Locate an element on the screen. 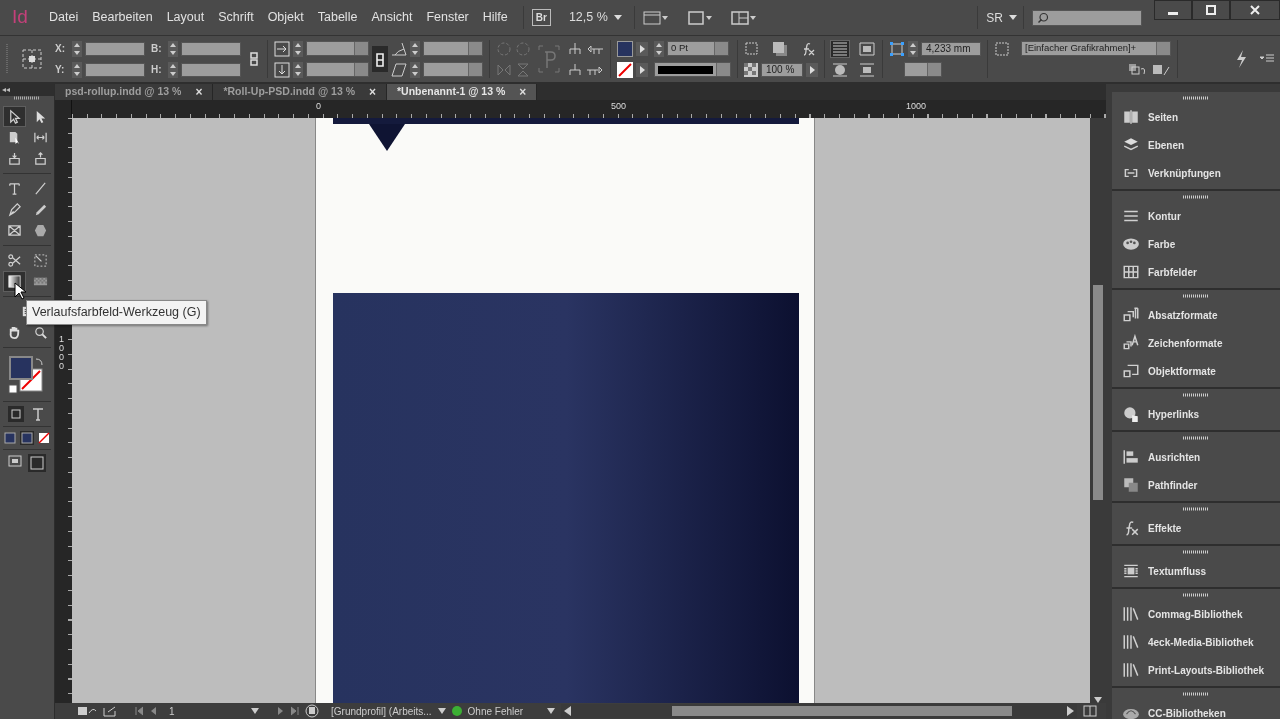  arrow-button is located at coordinates (642, 48).